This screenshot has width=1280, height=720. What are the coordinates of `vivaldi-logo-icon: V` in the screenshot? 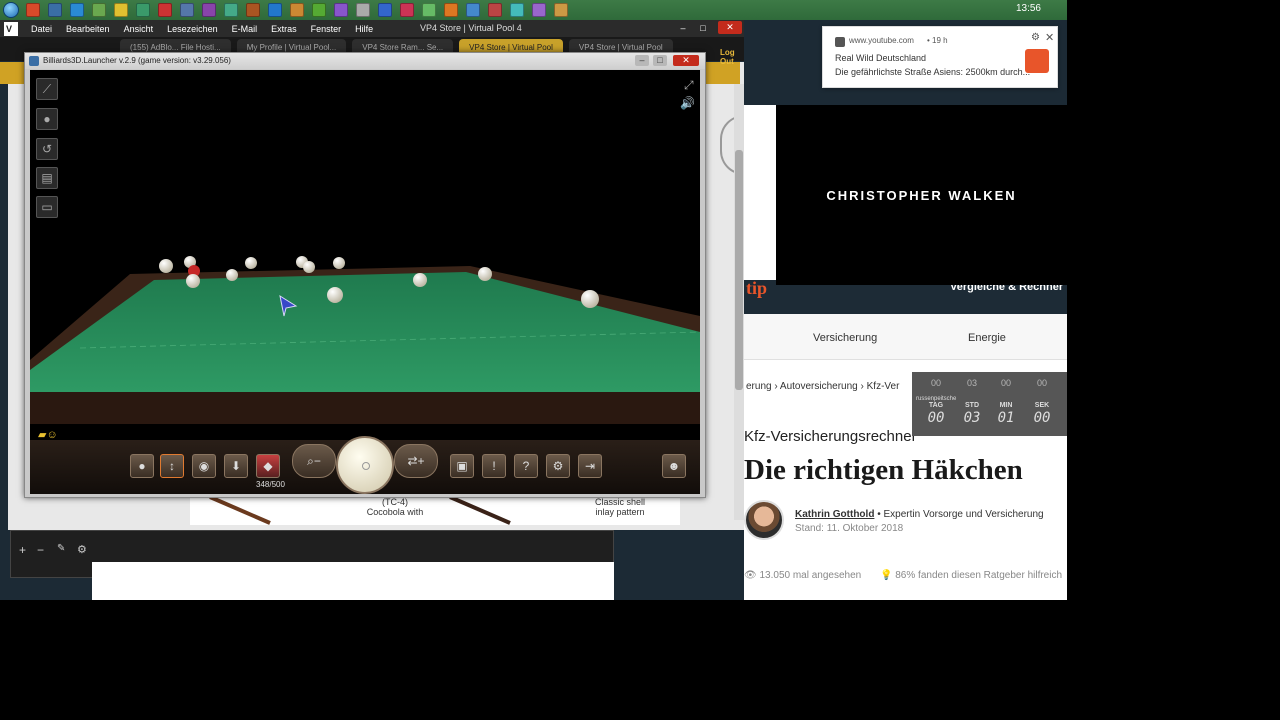 It's located at (11, 28).